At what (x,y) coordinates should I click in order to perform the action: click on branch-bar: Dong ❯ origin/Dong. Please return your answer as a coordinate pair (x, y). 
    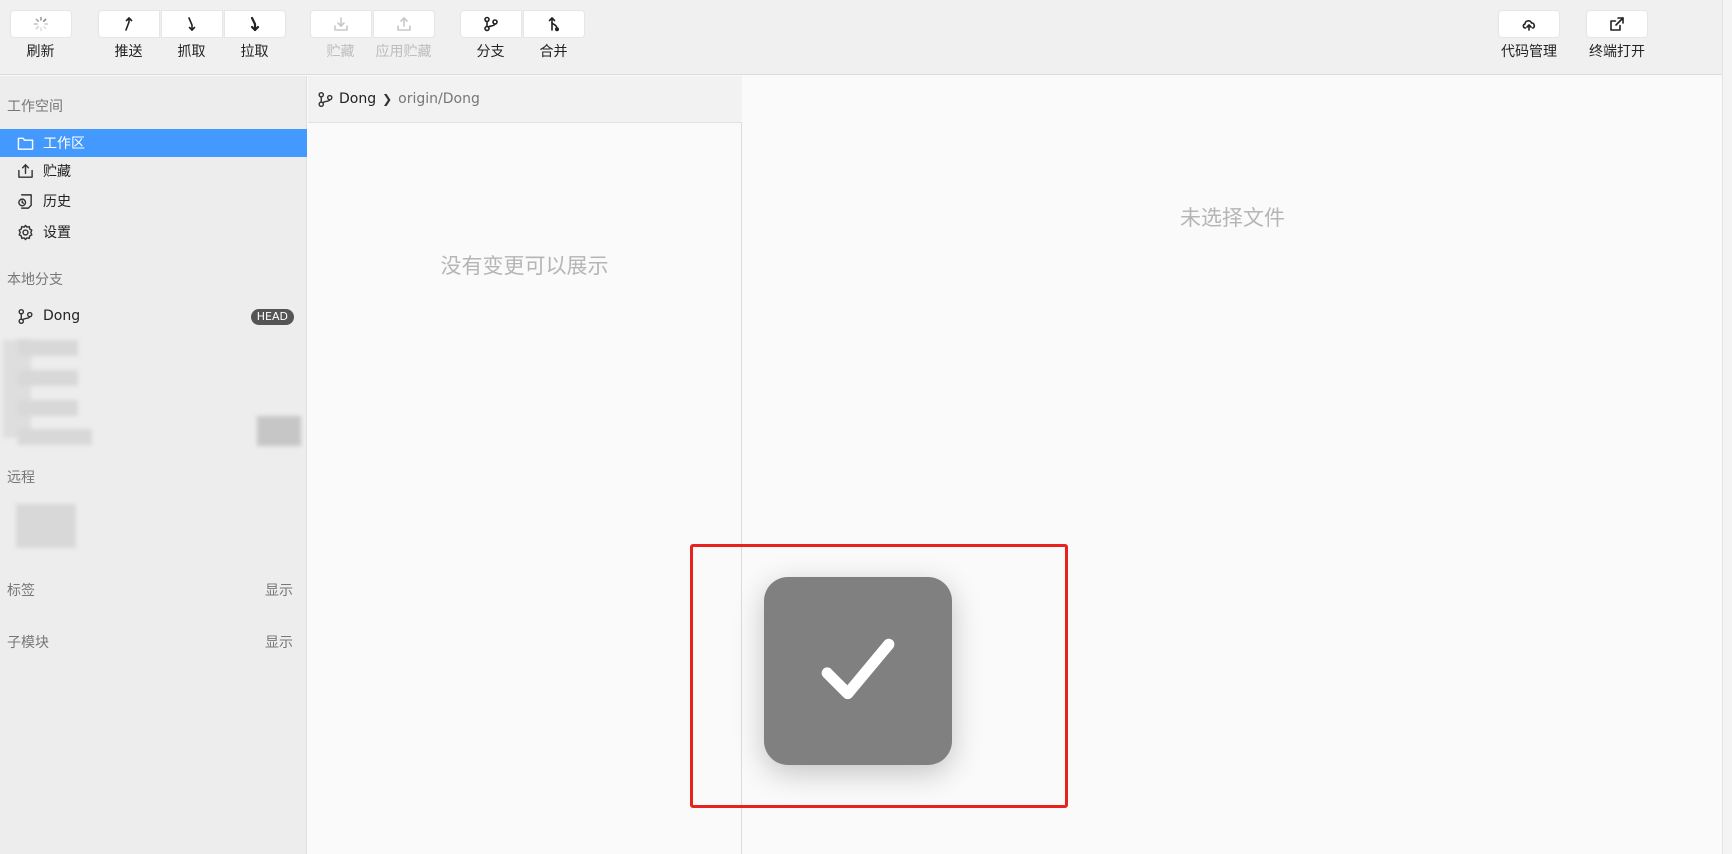
    Looking at the image, I should click on (525, 99).